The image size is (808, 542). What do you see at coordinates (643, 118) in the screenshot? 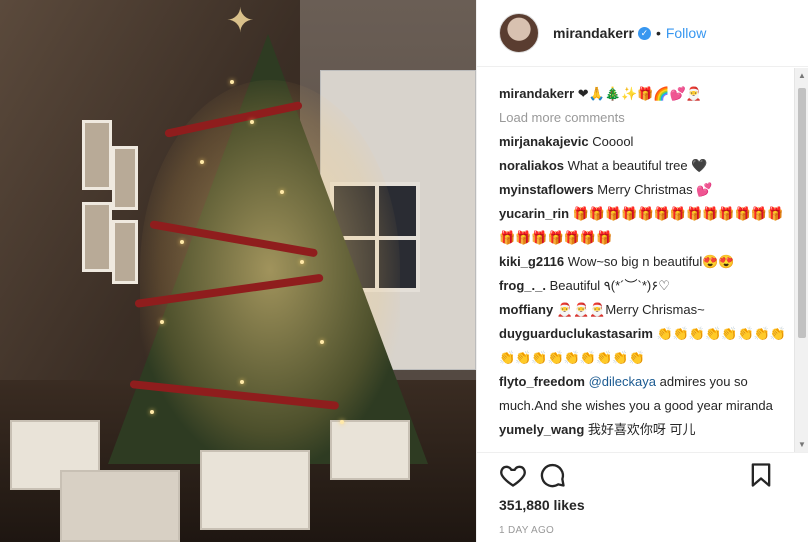
I see `load-more-comments-button: Load more comments` at bounding box center [643, 118].